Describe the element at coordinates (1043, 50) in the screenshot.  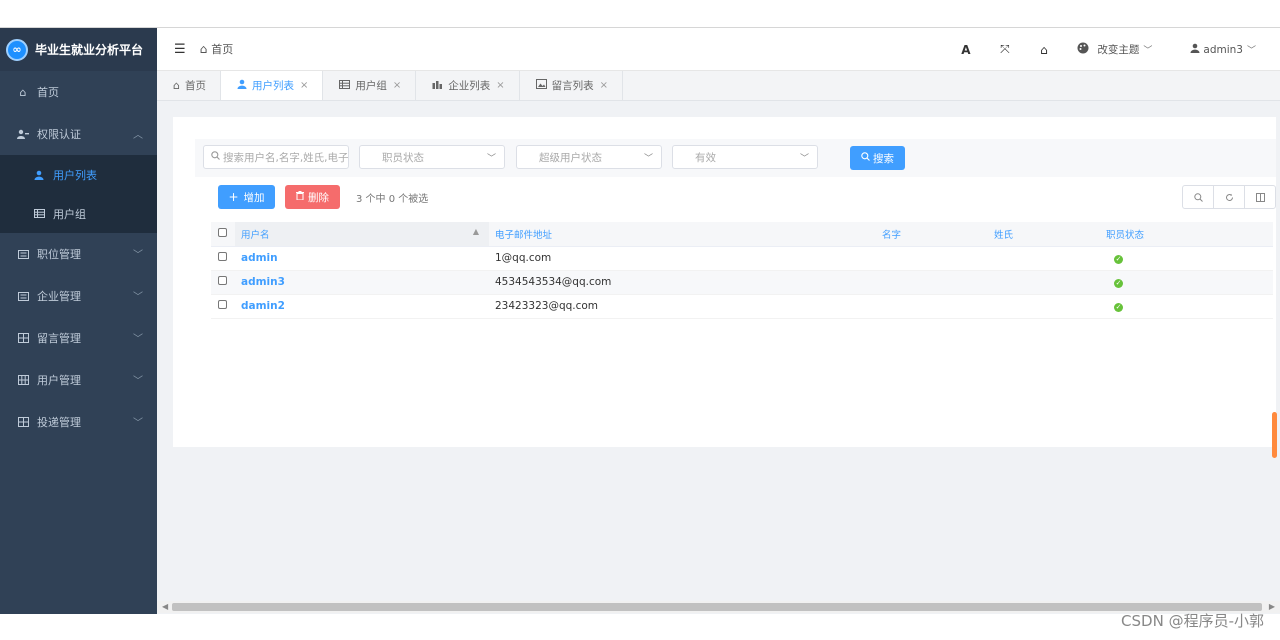
I see `home-icon: ⌂` at that location.